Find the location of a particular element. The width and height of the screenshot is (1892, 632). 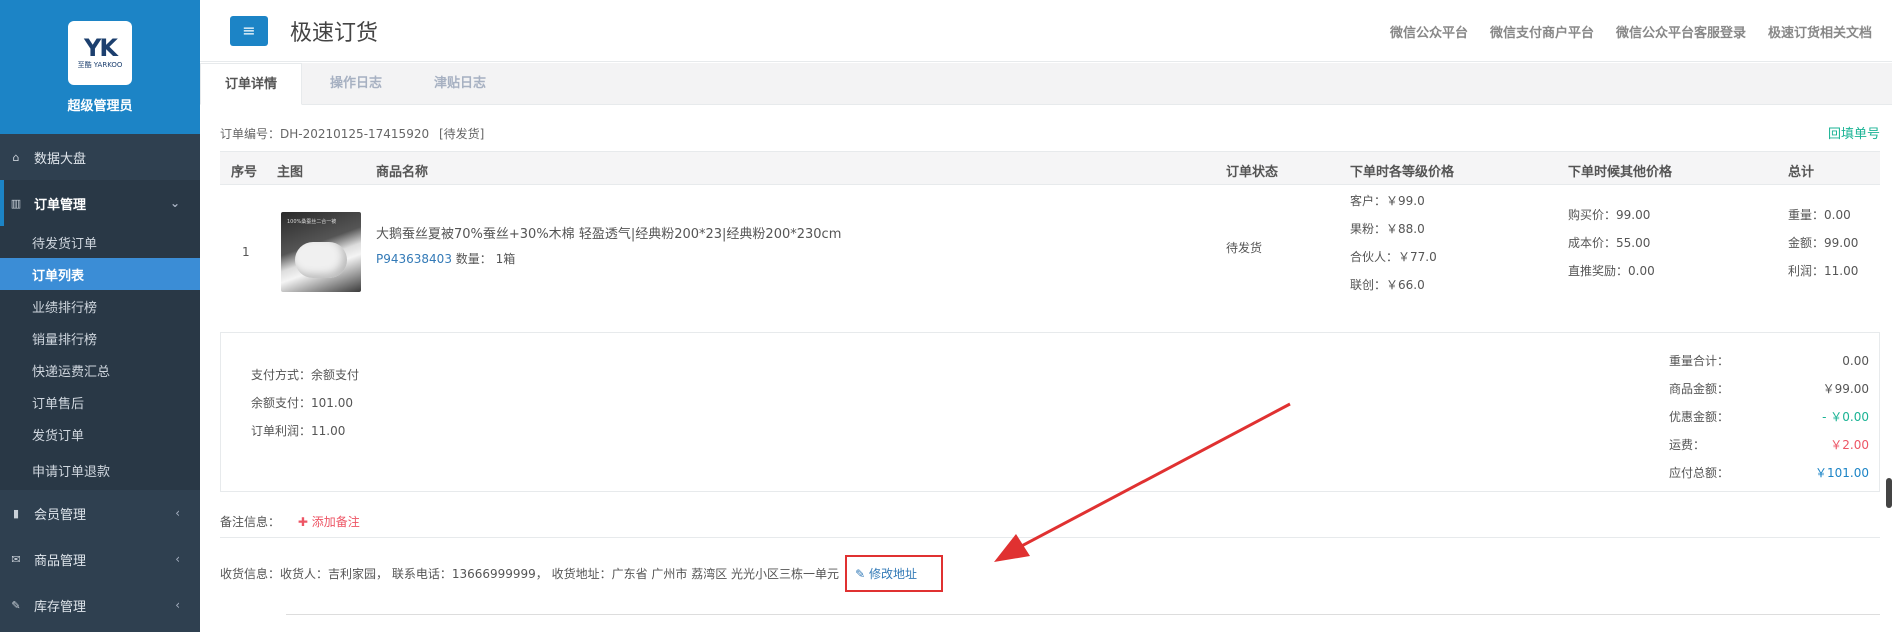

brand-header: YK 至酷 YARKOO 超级管理员 is located at coordinates (100, 67).